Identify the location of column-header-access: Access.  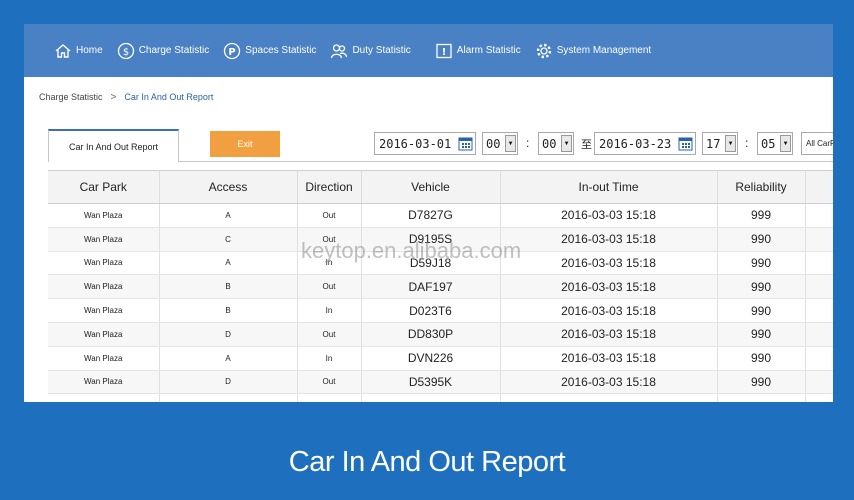
(228, 187).